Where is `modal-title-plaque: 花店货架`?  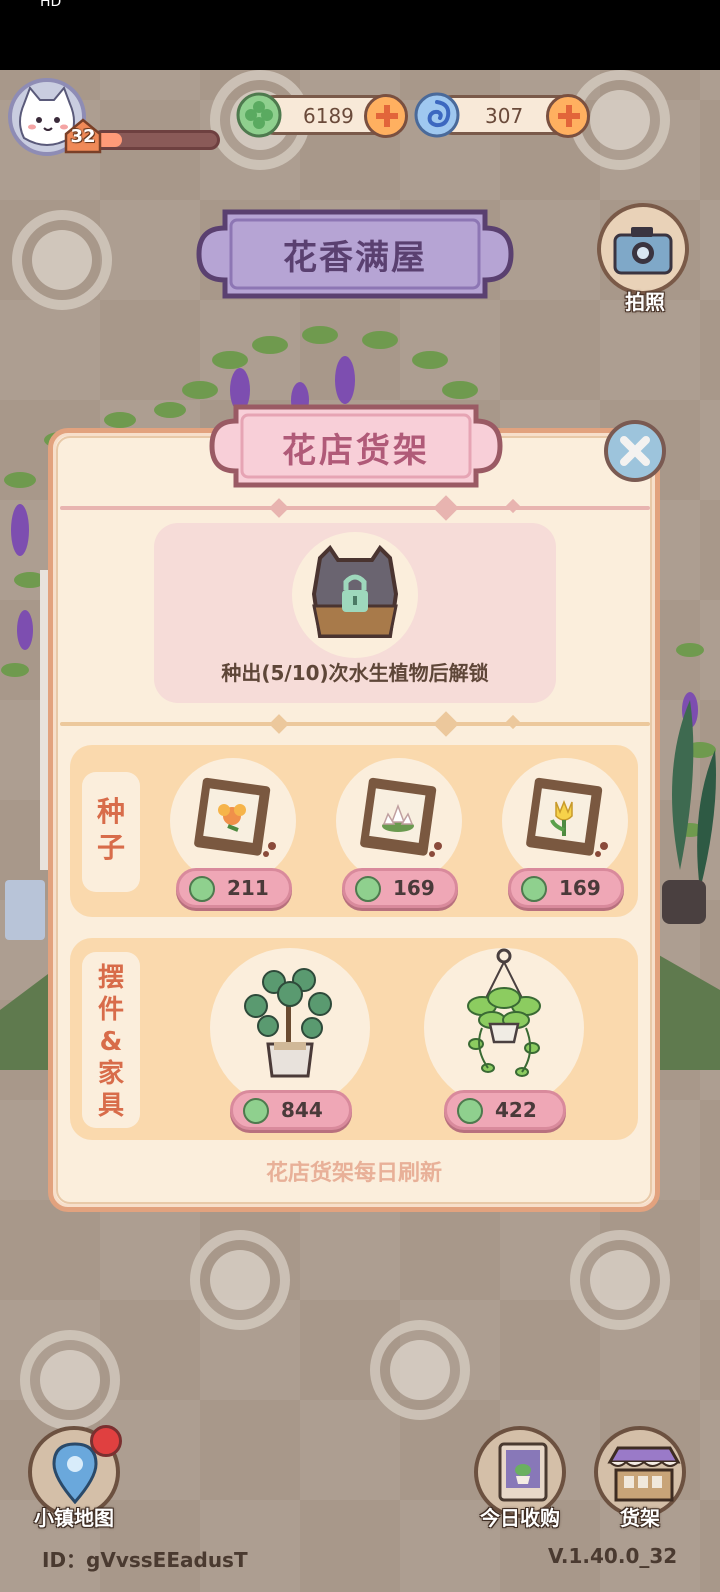
modal-title-plaque: 花店货架 is located at coordinates (356, 446).